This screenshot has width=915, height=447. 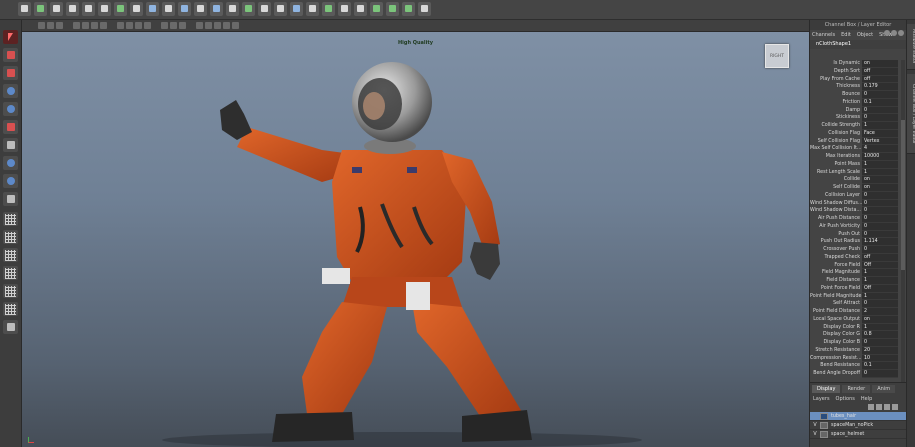 What do you see at coordinates (10, 219) in the screenshot?
I see `layout-single` at bounding box center [10, 219].